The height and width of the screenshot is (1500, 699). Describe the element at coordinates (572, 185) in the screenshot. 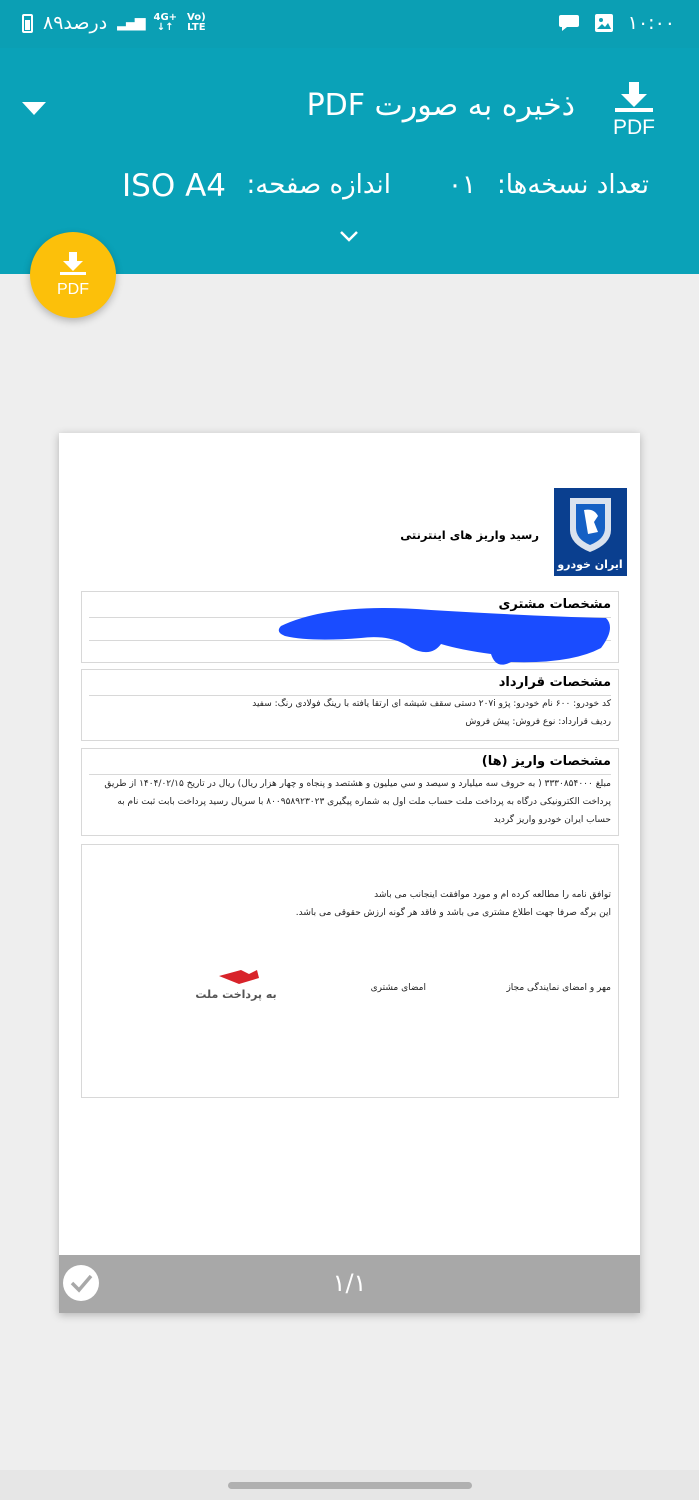

I see `copies-label: تعداد نسخه‌ها:` at that location.